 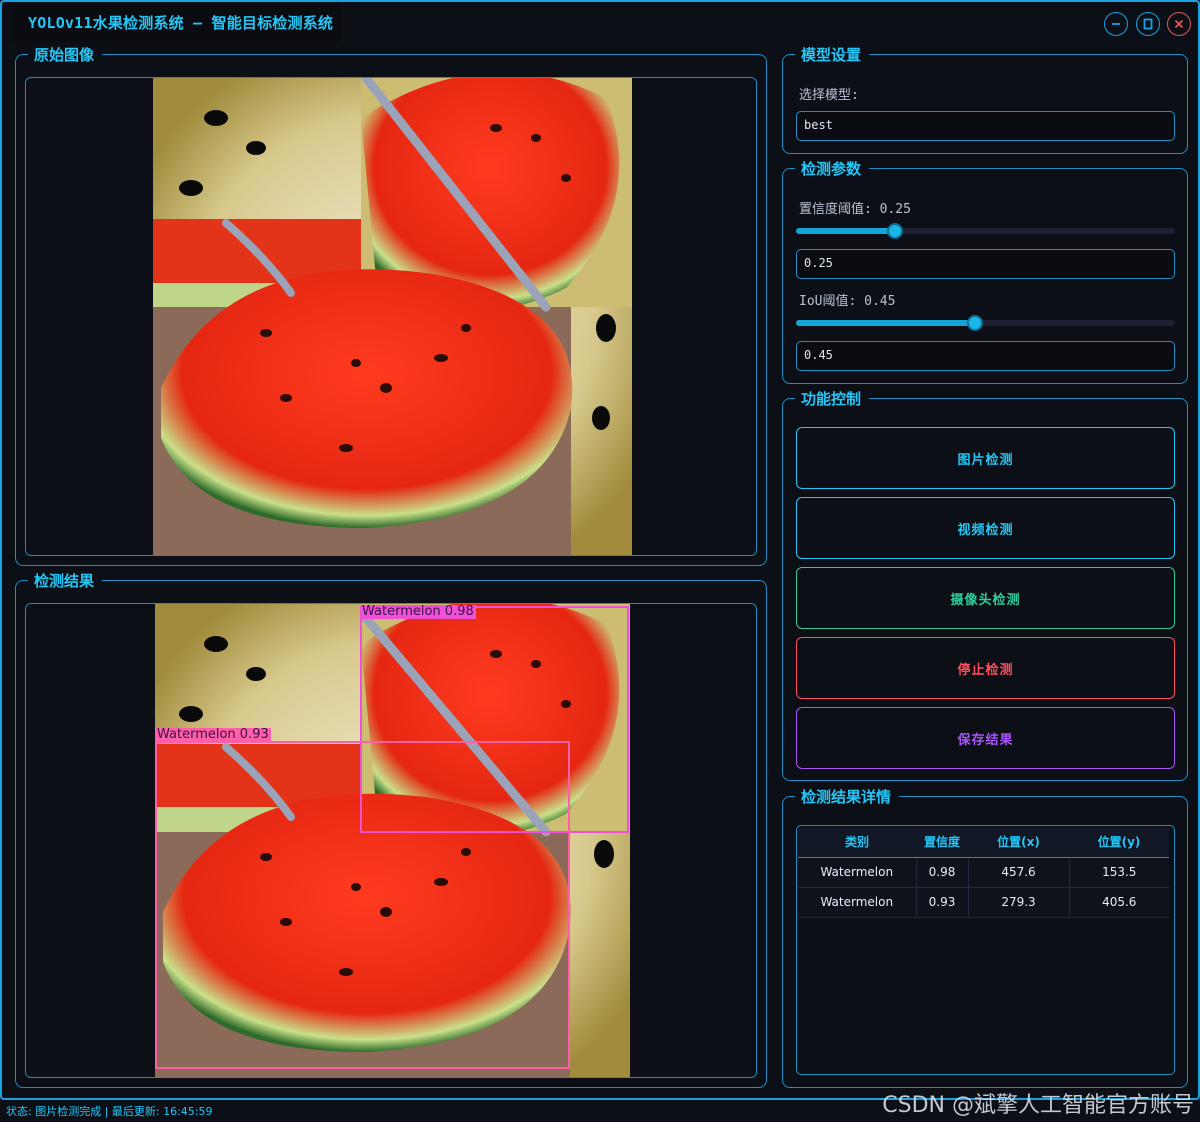 I want to click on function-control-title: 功能控制, so click(x=832, y=399).